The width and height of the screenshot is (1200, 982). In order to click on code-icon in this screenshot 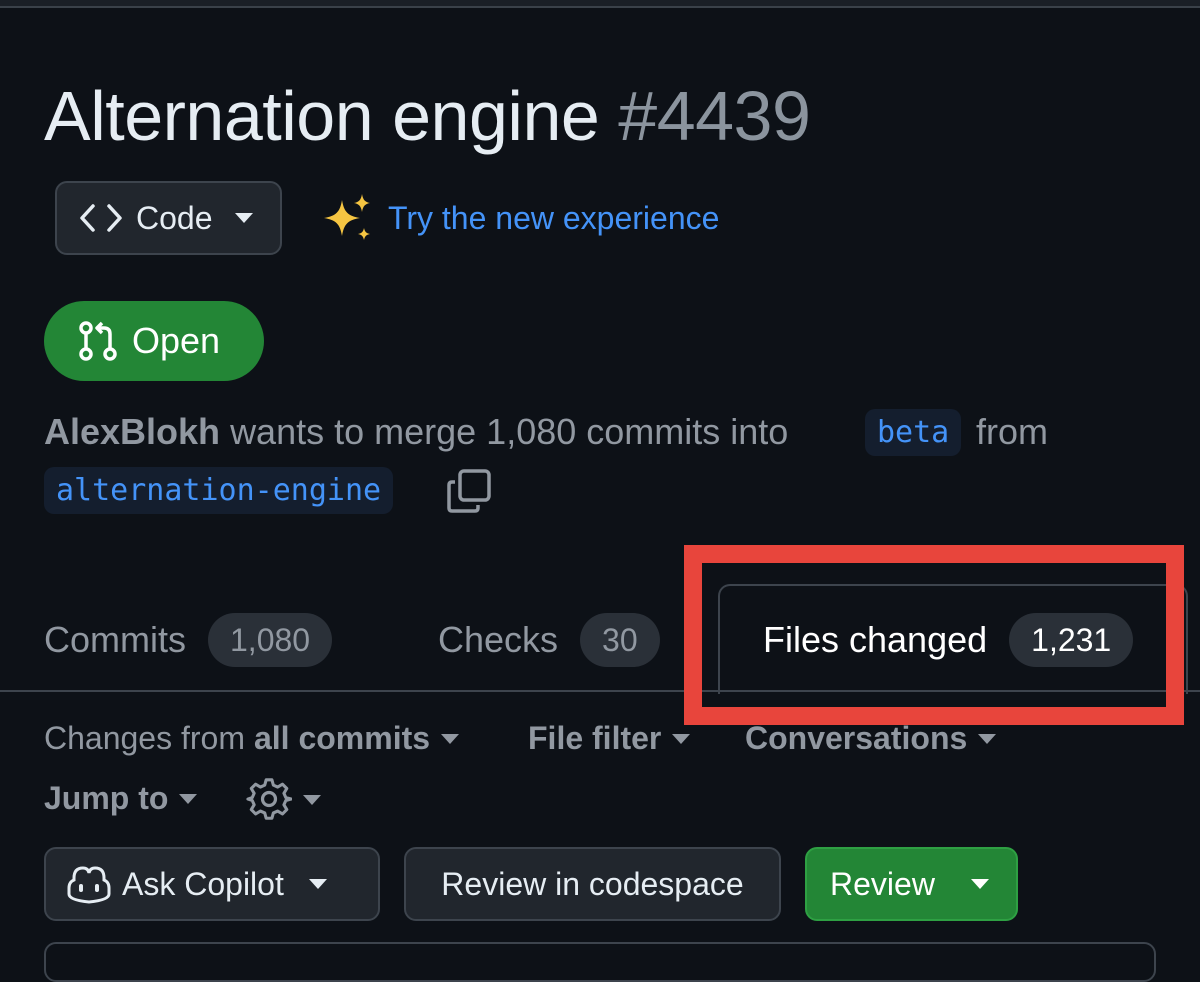, I will do `click(101, 218)`.